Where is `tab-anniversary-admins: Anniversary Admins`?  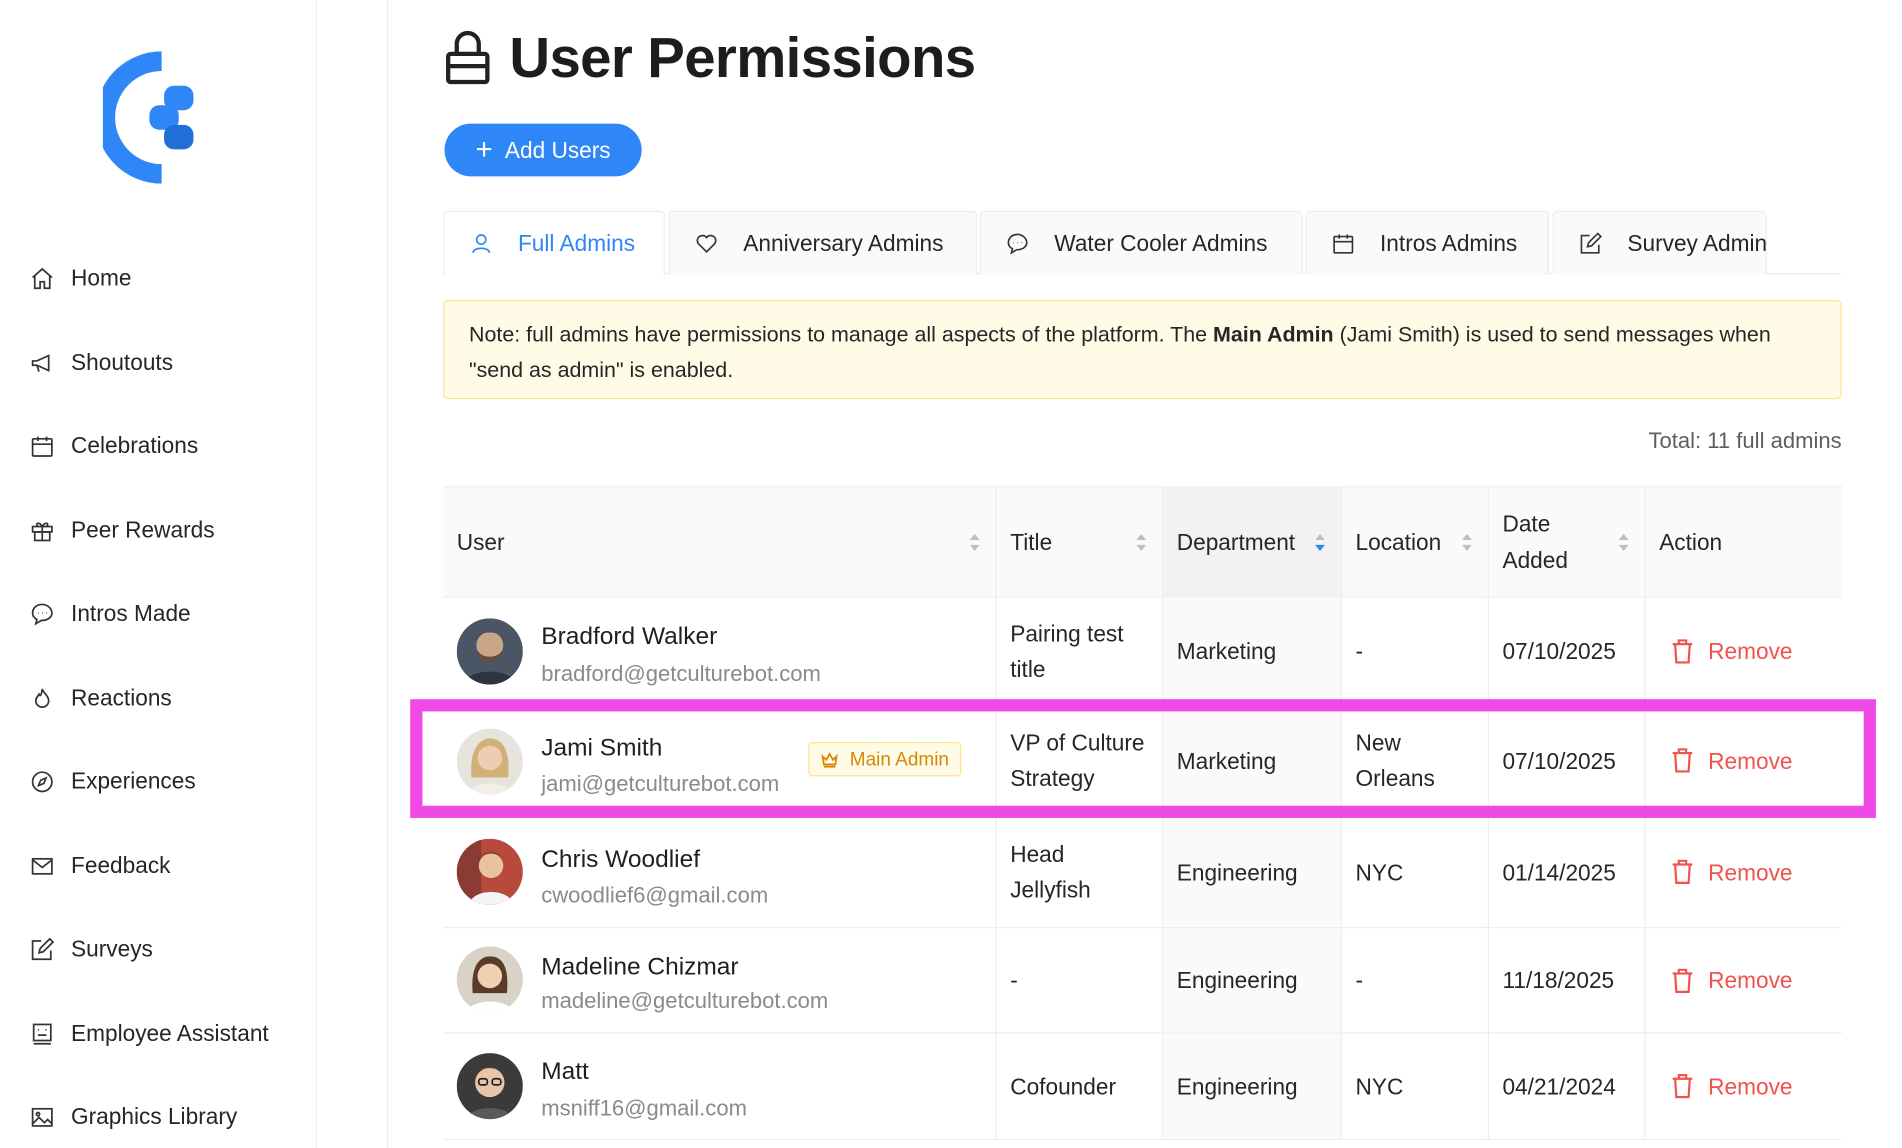 tab-anniversary-admins: Anniversary Admins is located at coordinates (823, 242).